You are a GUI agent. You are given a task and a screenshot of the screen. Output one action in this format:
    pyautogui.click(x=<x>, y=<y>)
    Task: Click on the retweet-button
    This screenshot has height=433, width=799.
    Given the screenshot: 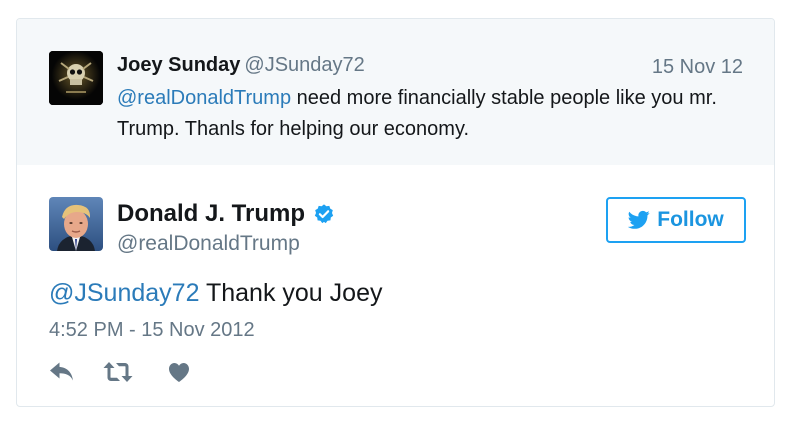 What is the action you would take?
    pyautogui.click(x=118, y=372)
    